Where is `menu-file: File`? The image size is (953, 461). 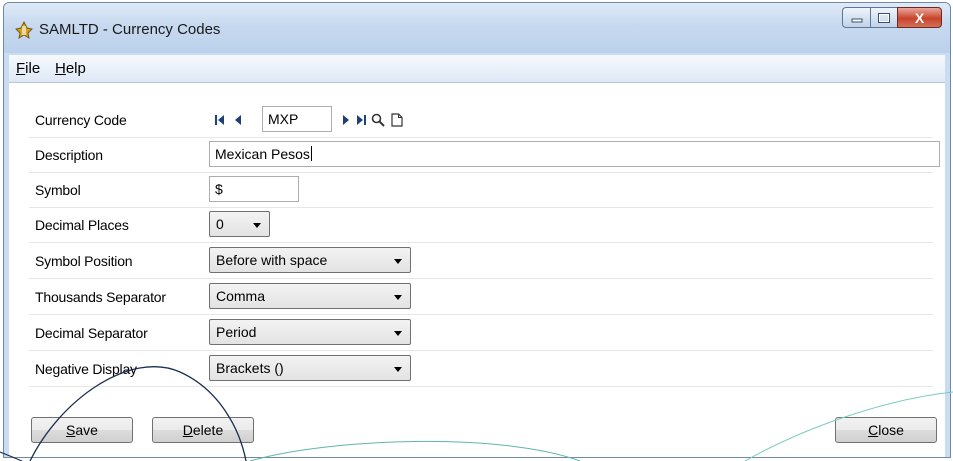
menu-file: File is located at coordinates (28, 68).